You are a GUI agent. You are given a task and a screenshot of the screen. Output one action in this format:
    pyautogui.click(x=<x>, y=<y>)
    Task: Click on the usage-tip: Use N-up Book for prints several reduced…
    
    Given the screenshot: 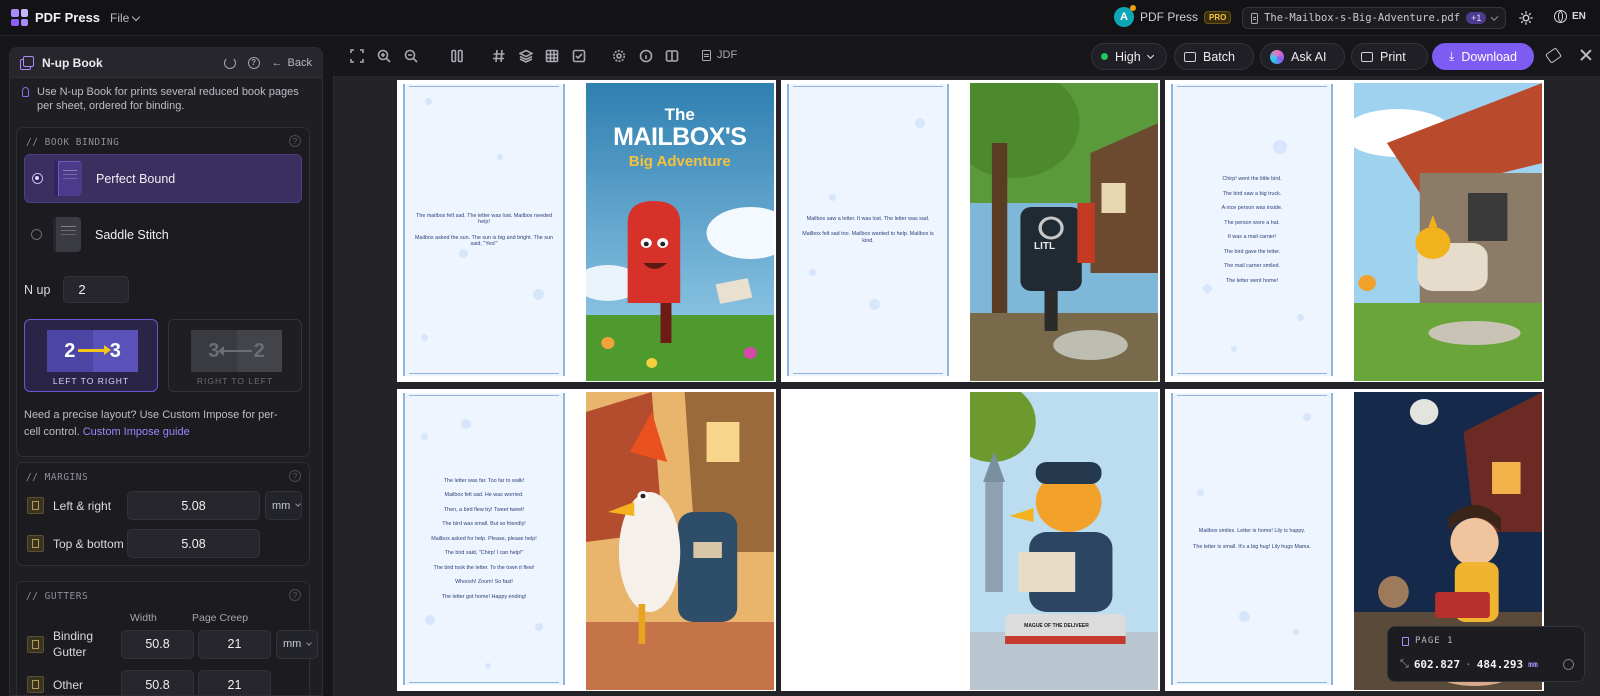 What is the action you would take?
    pyautogui.click(x=164, y=99)
    